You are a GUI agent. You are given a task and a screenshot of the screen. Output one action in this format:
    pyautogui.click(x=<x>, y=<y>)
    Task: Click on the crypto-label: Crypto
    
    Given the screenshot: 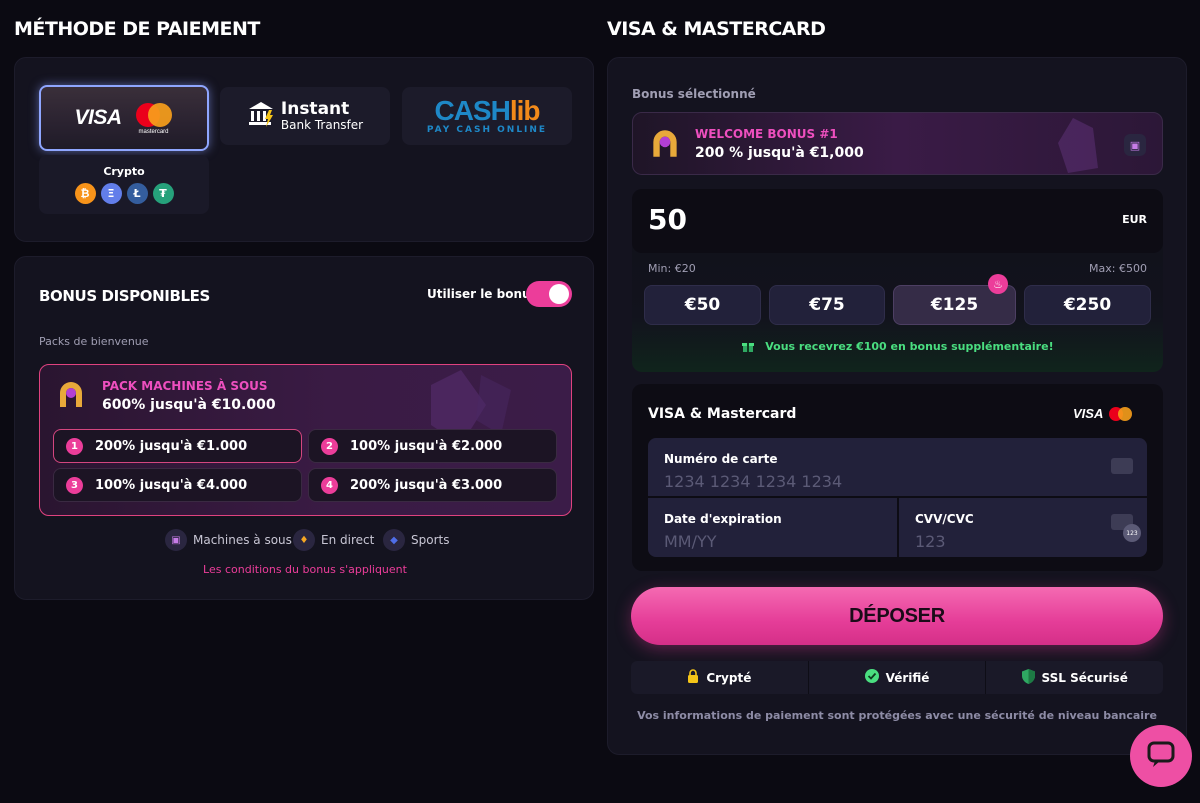 What is the action you would take?
    pyautogui.click(x=124, y=171)
    